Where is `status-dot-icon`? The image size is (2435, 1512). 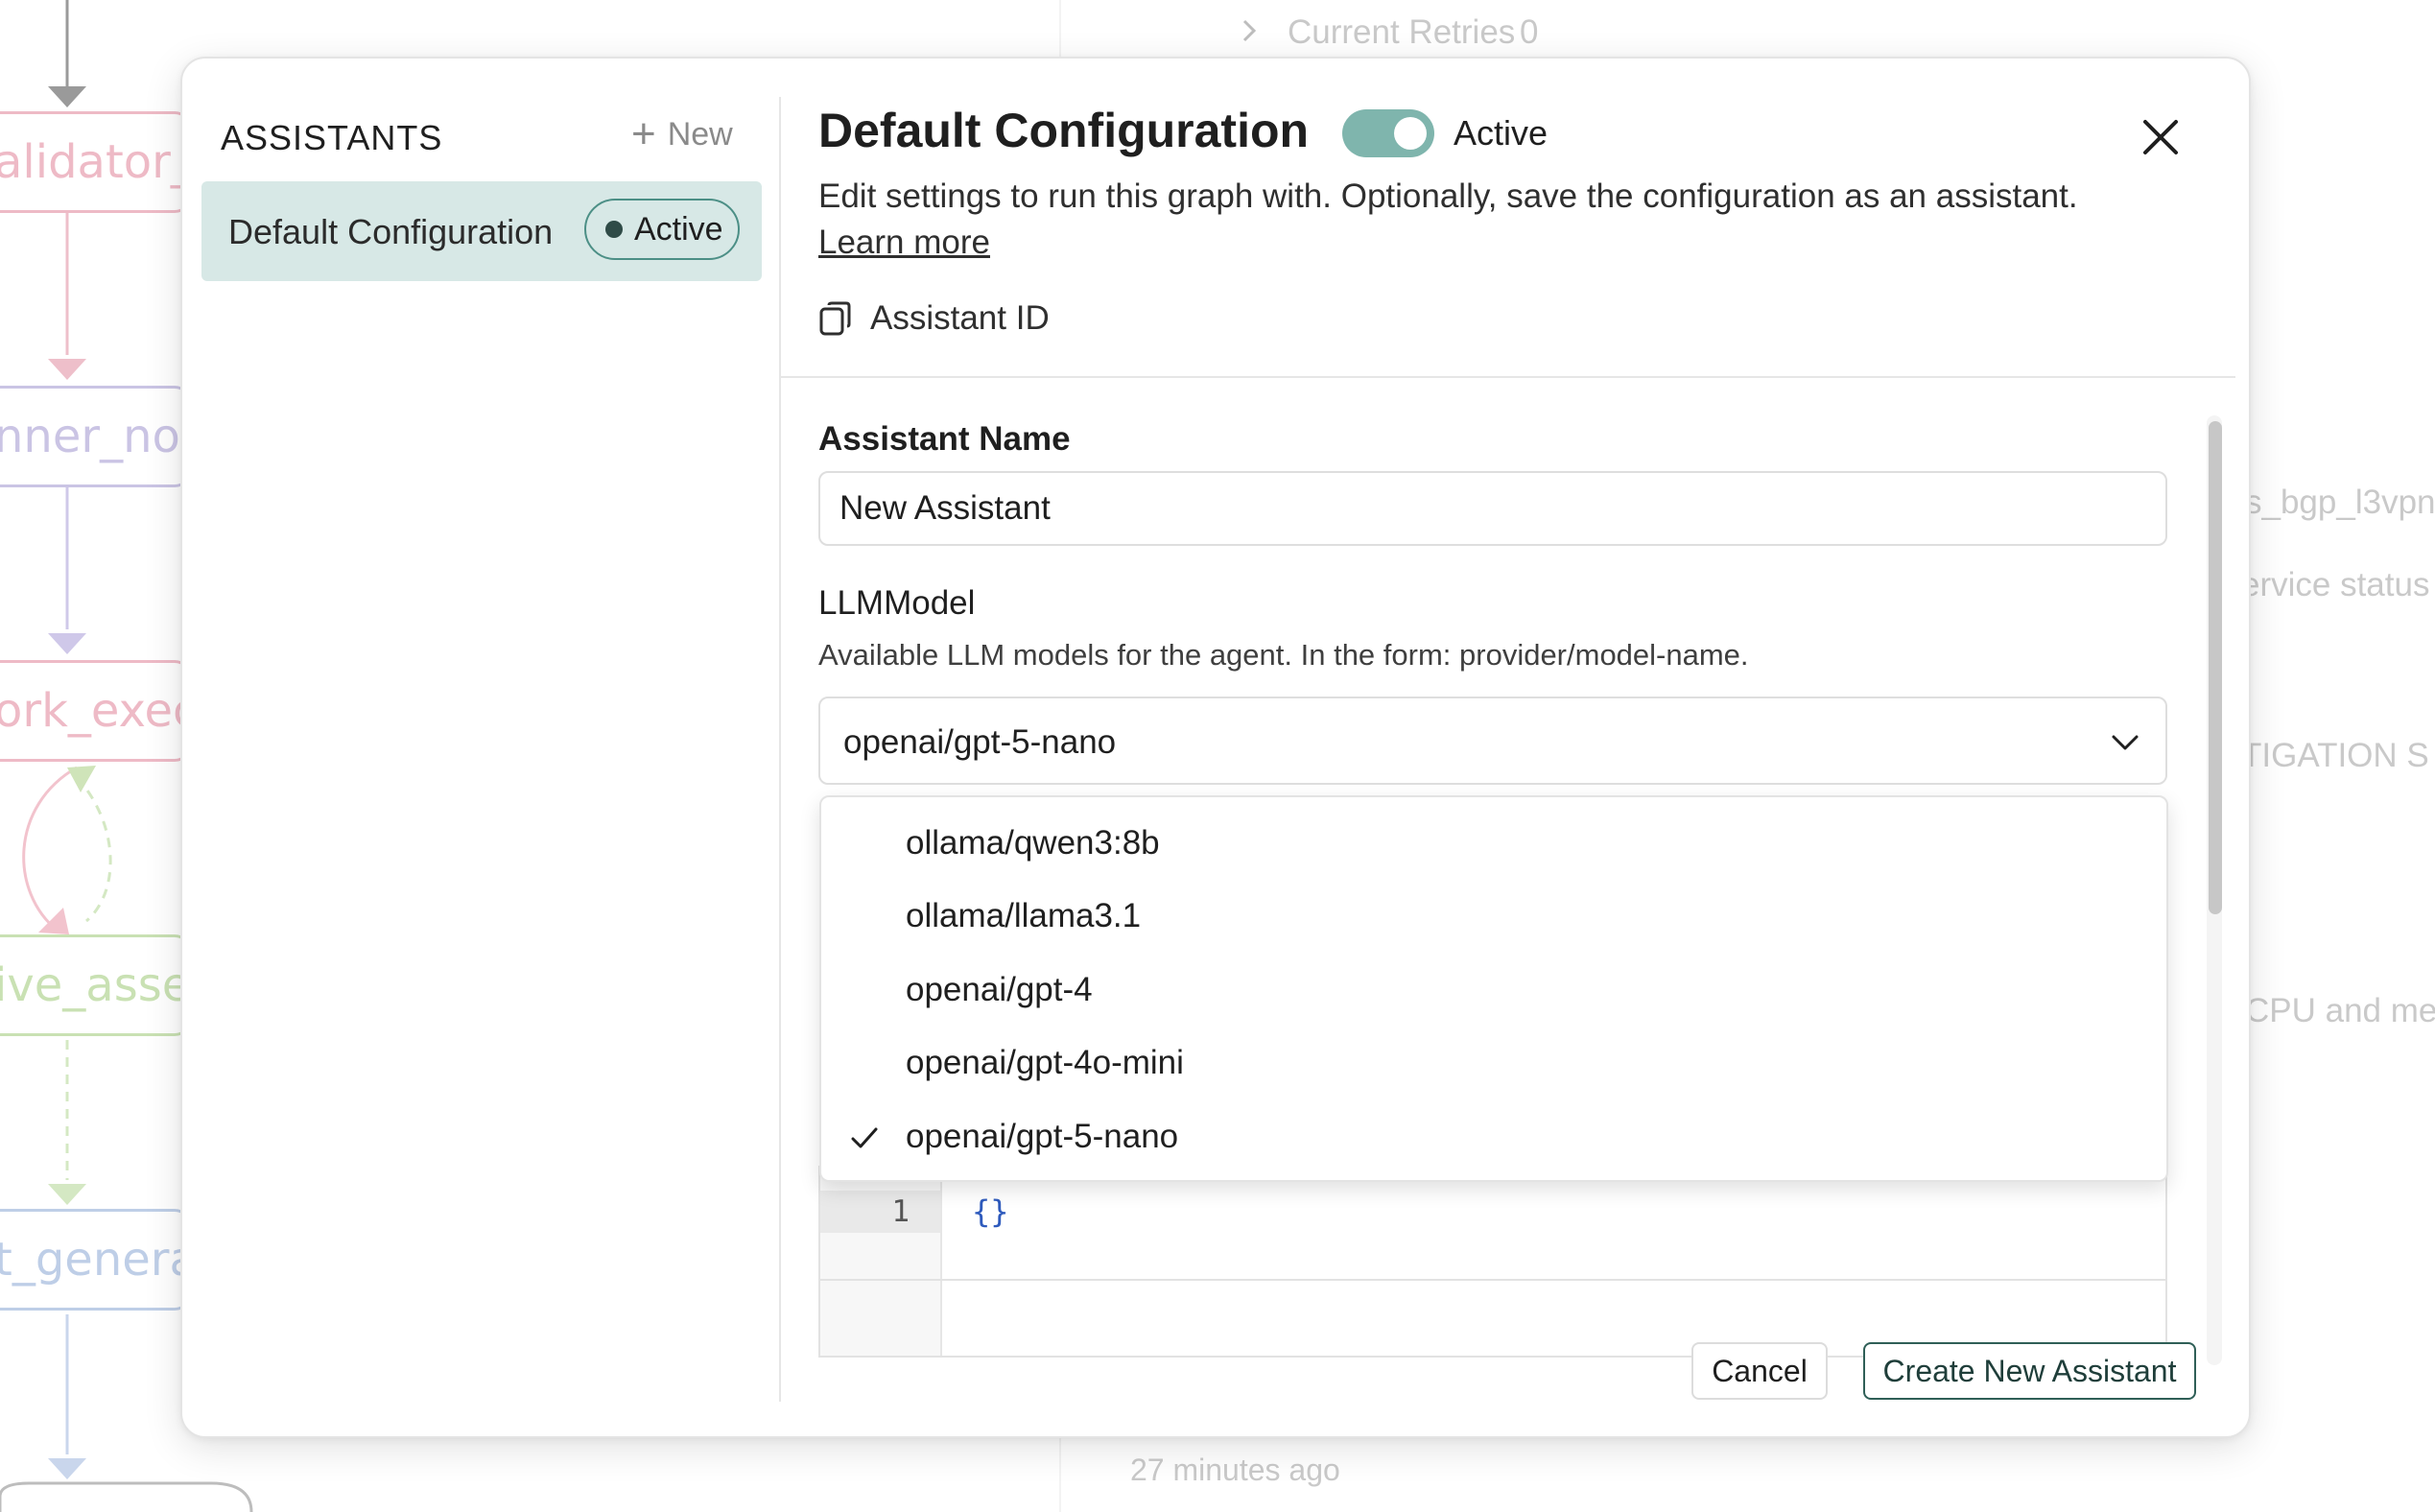
status-dot-icon is located at coordinates (614, 229).